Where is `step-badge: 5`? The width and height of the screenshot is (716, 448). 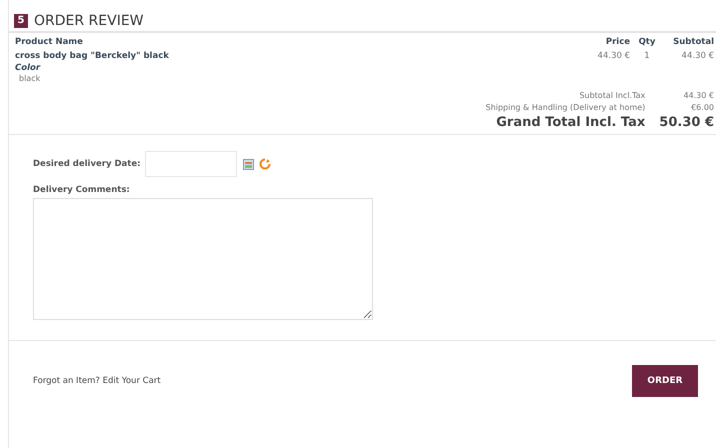 step-badge: 5 is located at coordinates (21, 21).